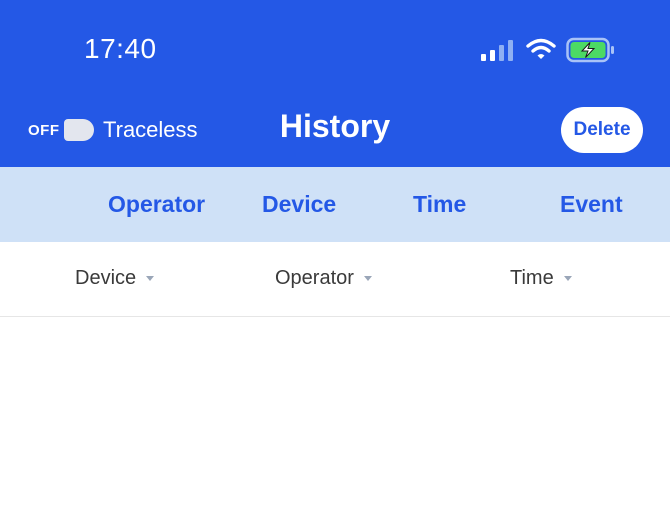 Image resolution: width=670 pixels, height=526 pixels. What do you see at coordinates (590, 50) in the screenshot?
I see `battery-charging-icon` at bounding box center [590, 50].